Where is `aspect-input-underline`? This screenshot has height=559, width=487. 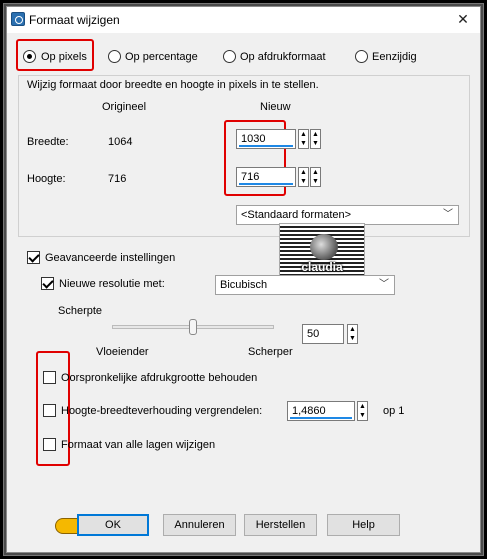 aspect-input-underline is located at coordinates (321, 418).